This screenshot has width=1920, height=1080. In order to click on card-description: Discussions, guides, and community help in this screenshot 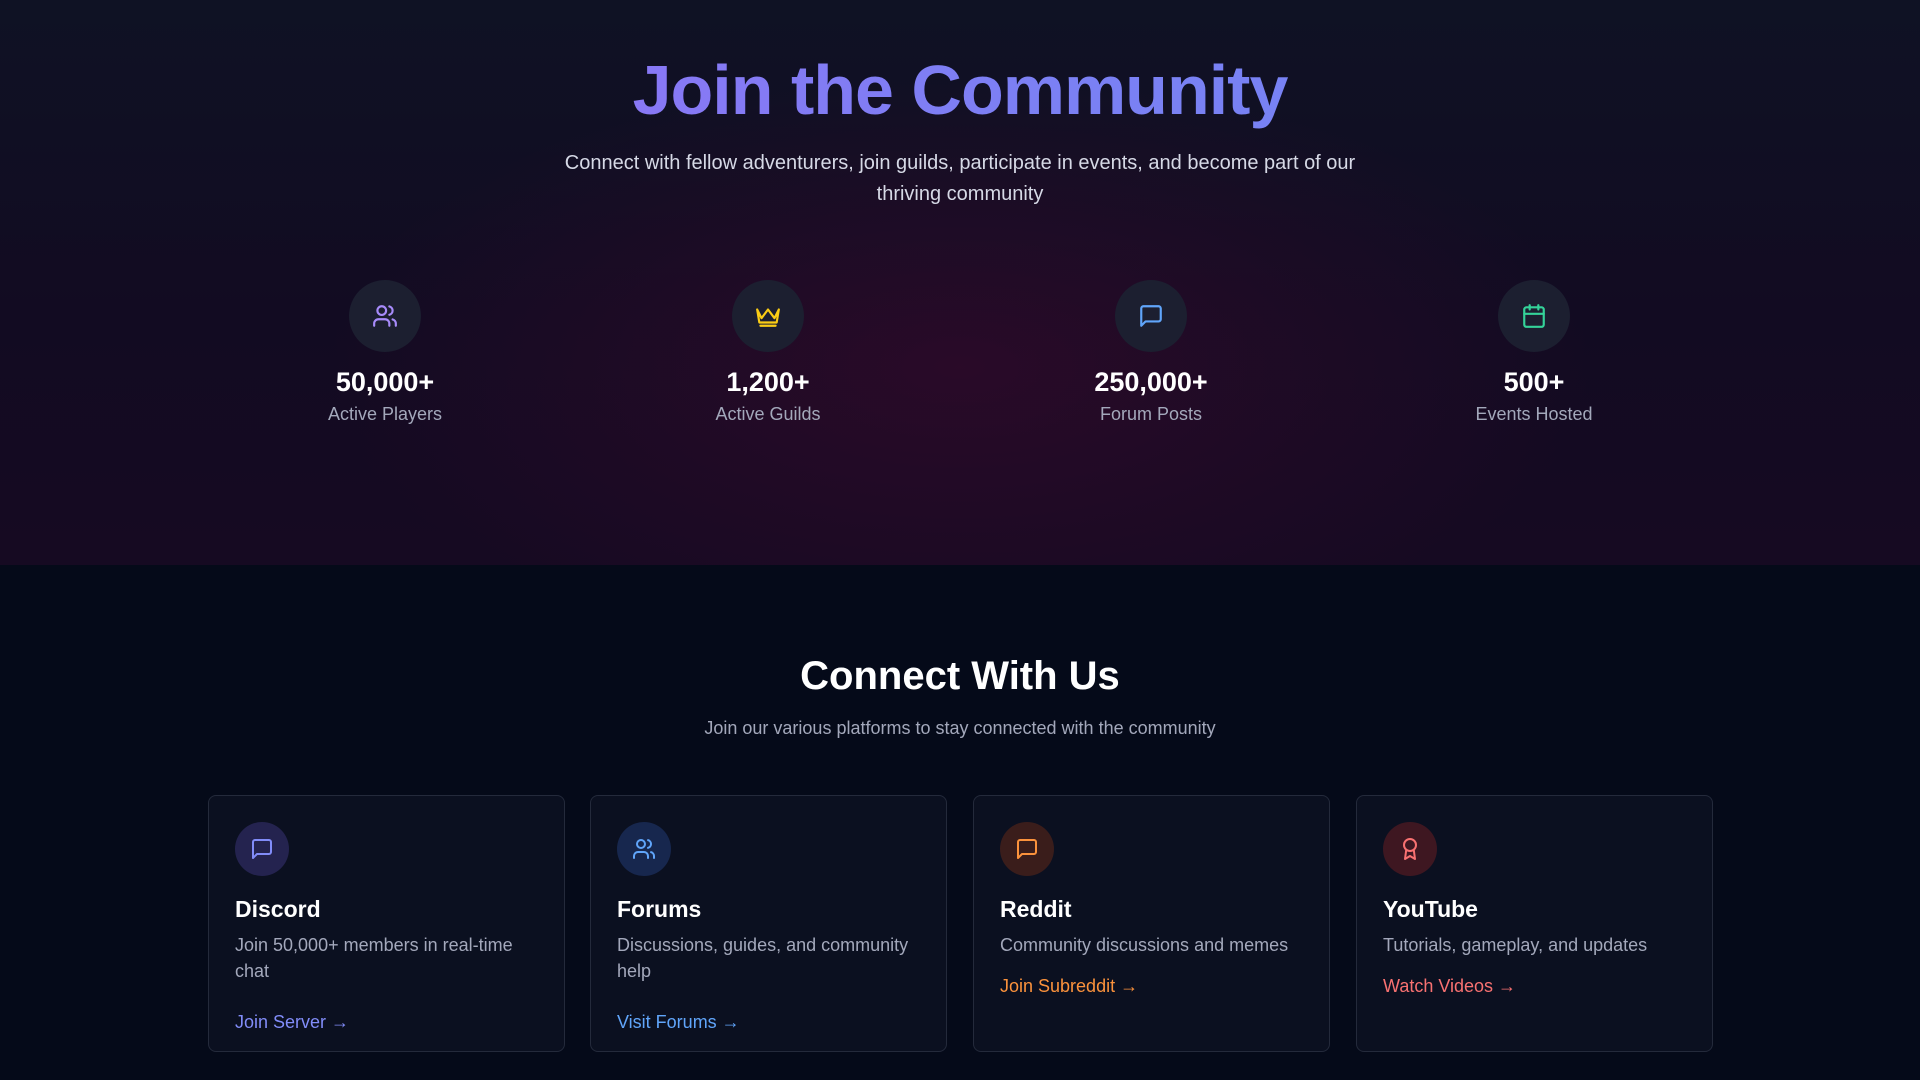, I will do `click(763, 958)`.